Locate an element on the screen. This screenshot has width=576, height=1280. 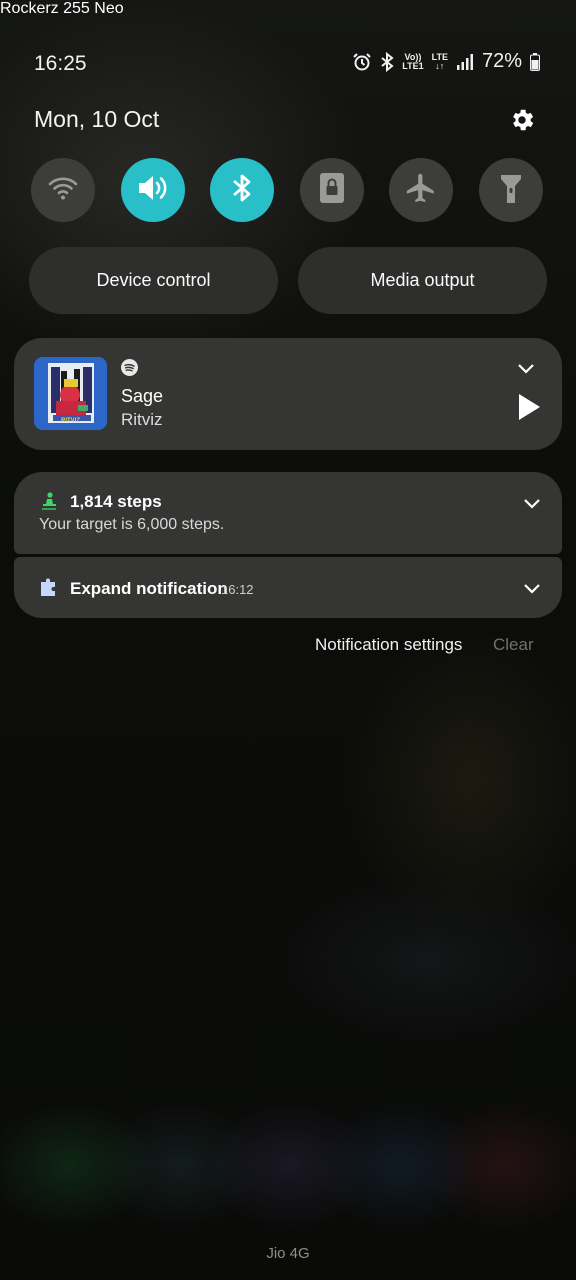
puzzle-piece-icon is located at coordinates (49, 589).